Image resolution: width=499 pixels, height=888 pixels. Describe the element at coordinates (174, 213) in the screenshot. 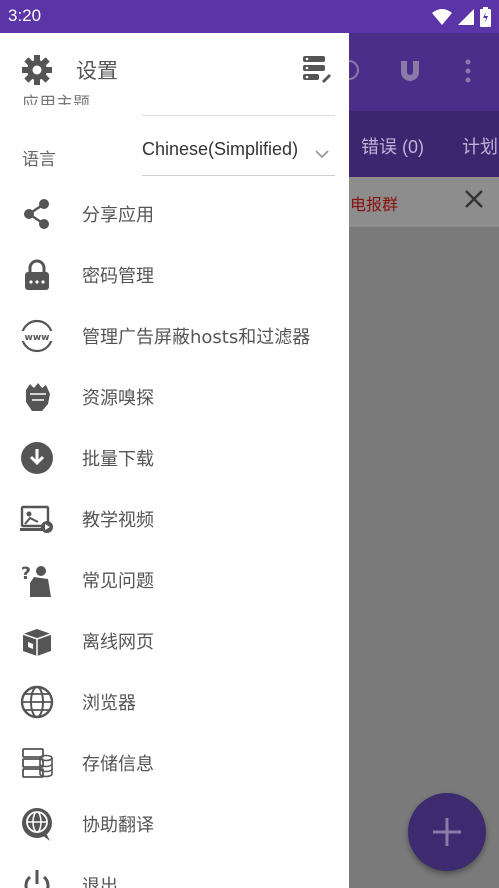

I see `menu-item-share: 分享应用` at that location.